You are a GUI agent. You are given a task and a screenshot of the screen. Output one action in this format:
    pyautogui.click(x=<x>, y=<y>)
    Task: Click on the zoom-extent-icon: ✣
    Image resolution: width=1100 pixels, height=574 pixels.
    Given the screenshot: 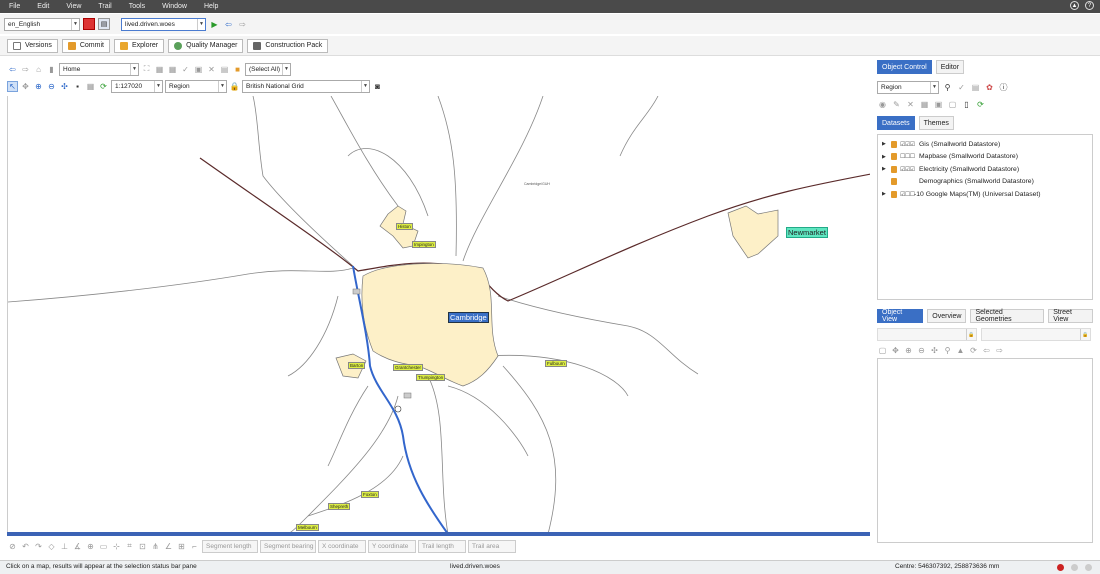 What is the action you would take?
    pyautogui.click(x=64, y=86)
    